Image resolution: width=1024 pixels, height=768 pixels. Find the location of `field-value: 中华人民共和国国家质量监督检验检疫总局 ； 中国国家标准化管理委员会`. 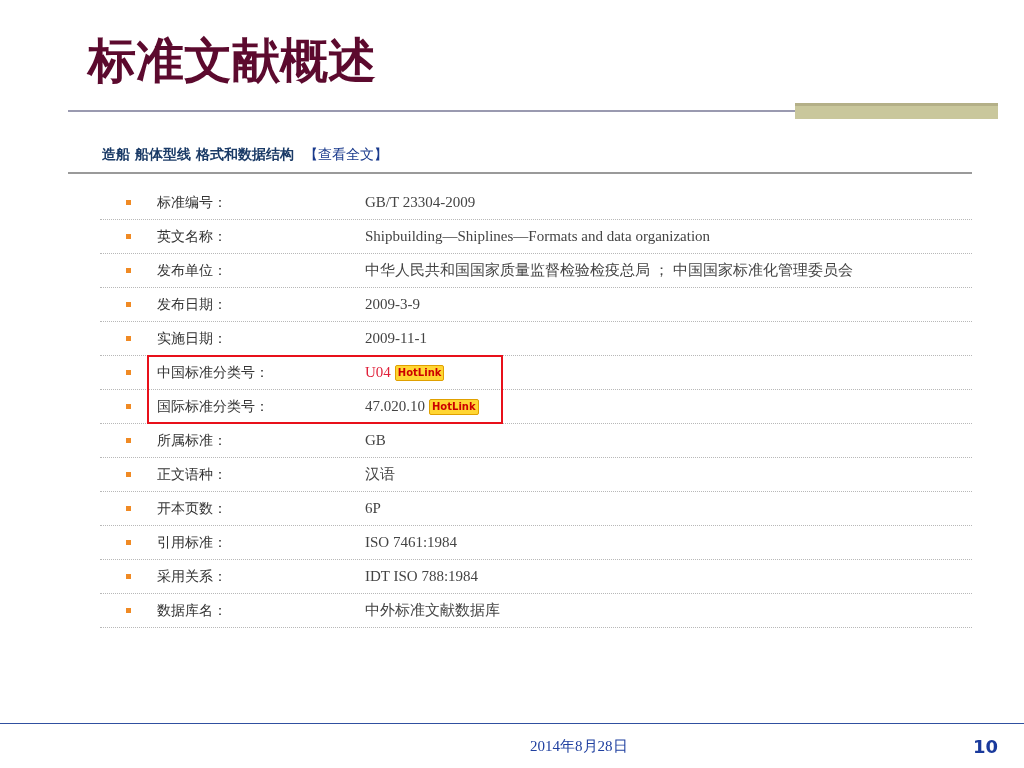

field-value: 中华人民共和国国家质量监督检验检疫总局 ； 中国国家标准化管理委员会 is located at coordinates (609, 270).